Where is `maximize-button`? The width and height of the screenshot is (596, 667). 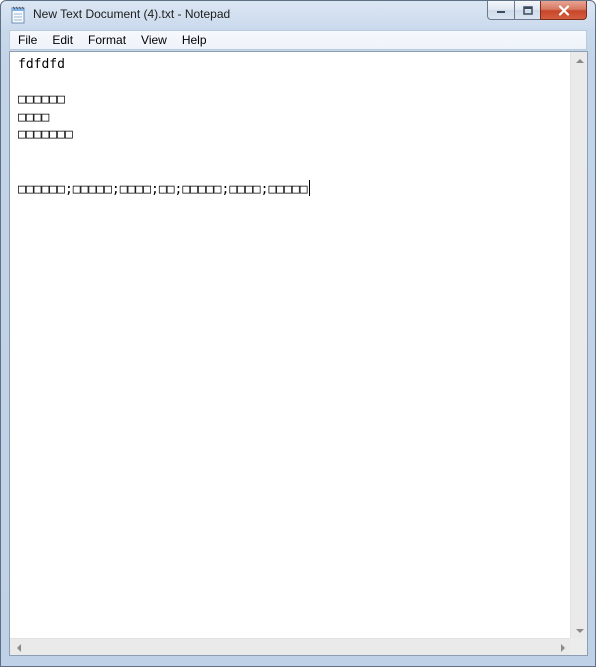 maximize-button is located at coordinates (527, 10).